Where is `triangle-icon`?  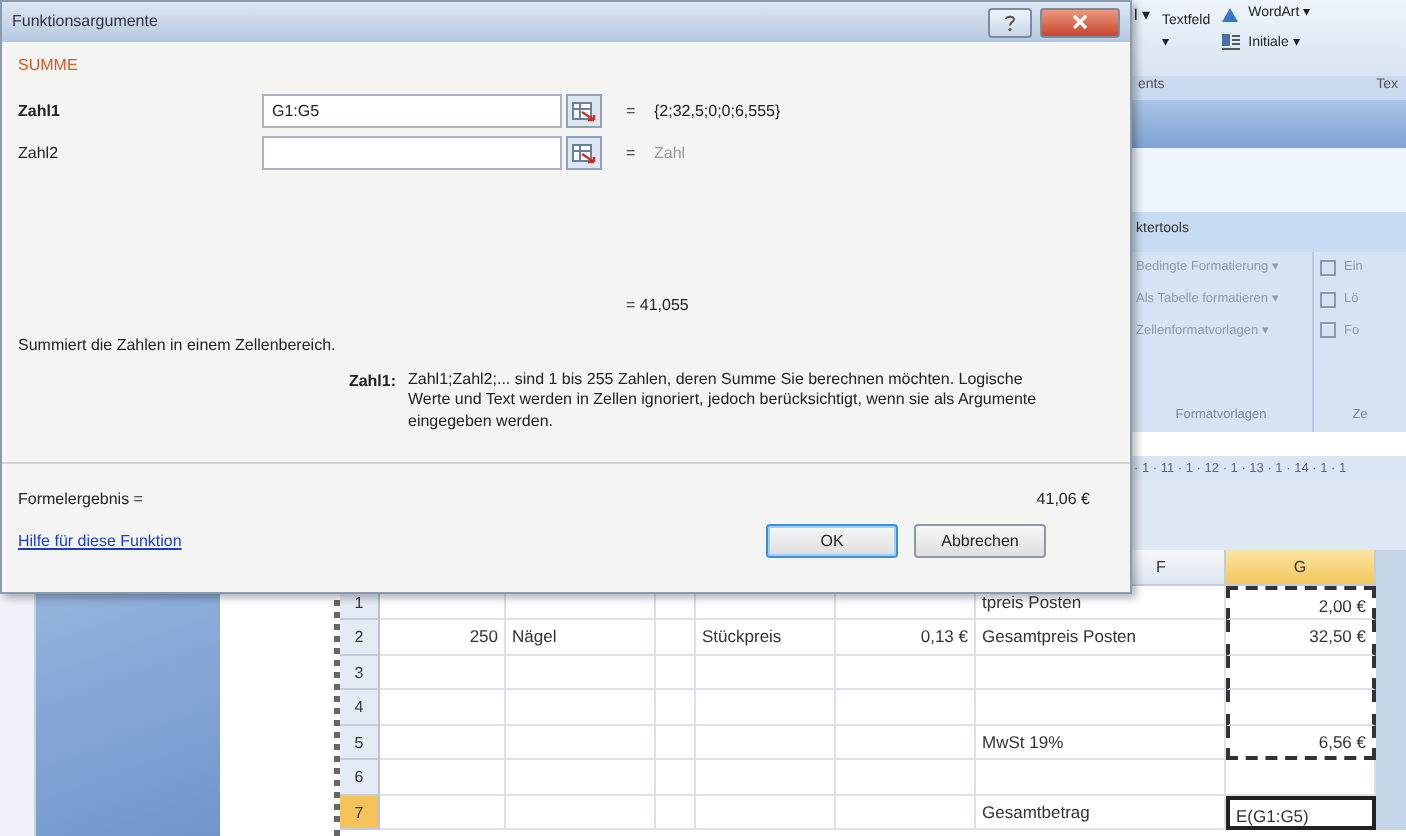 triangle-icon is located at coordinates (1231, 14).